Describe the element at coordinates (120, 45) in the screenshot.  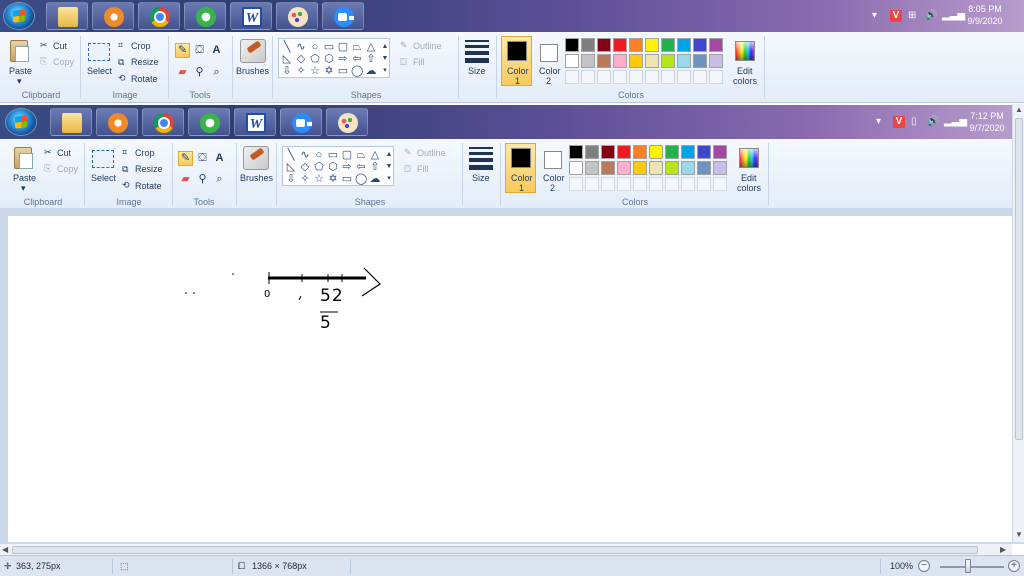
I see `crop-icon: ⌗` at that location.